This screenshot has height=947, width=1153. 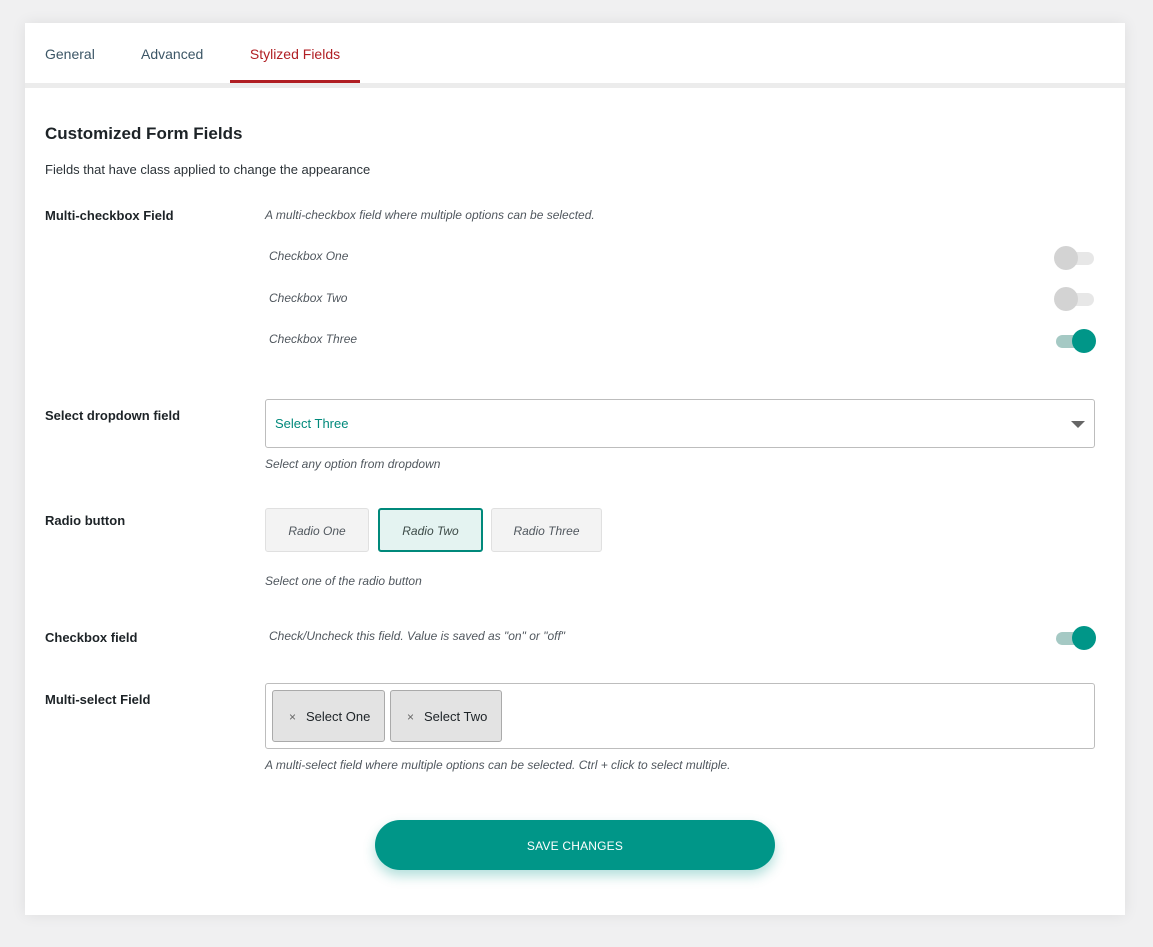 What do you see at coordinates (113, 415) in the screenshot?
I see `select-dropdown-label: Select dropdown field` at bounding box center [113, 415].